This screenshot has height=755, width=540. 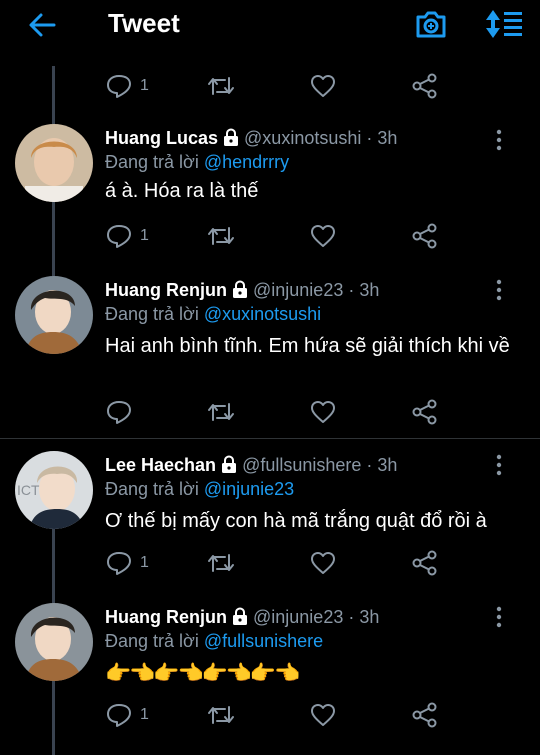 I want to click on tweet-text: á à. Hóa ra là thế, so click(x=182, y=191).